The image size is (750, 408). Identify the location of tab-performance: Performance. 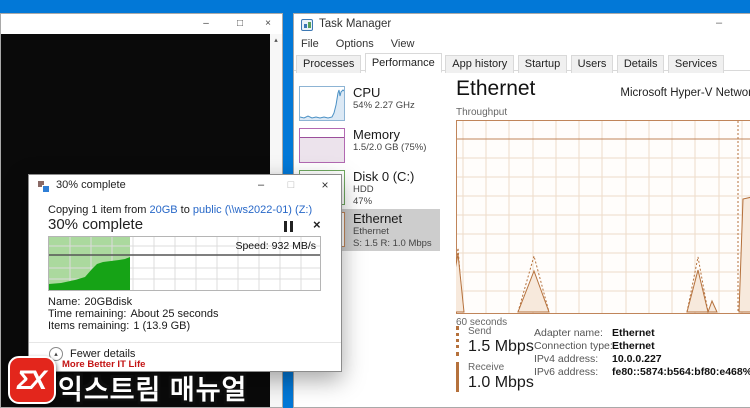
(403, 63).